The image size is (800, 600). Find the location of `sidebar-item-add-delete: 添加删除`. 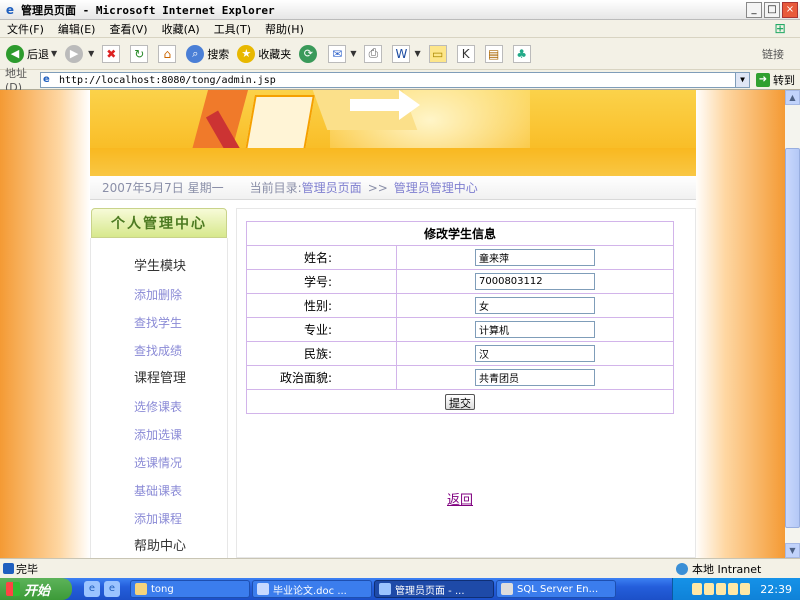

sidebar-item-add-delete: 添加删除 is located at coordinates (180, 300).